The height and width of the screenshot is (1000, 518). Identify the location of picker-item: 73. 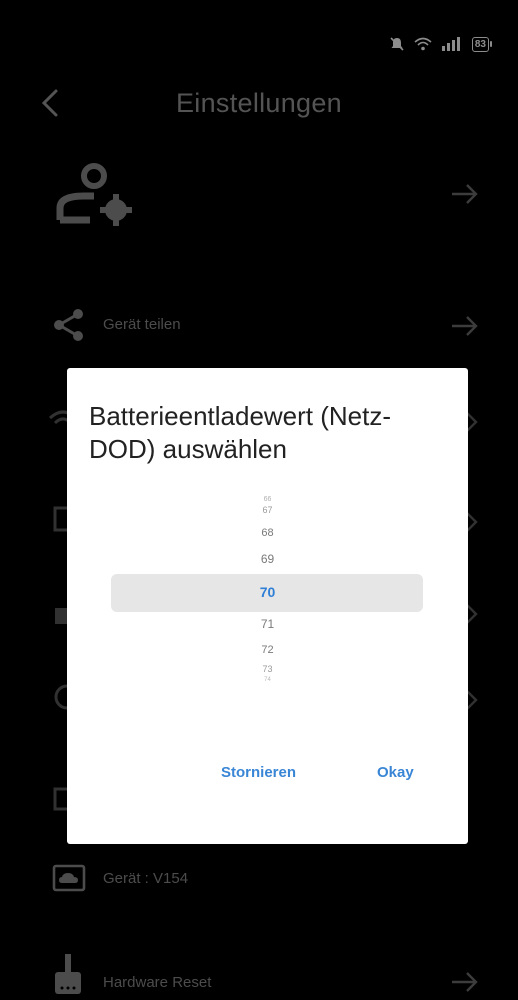
(267, 669).